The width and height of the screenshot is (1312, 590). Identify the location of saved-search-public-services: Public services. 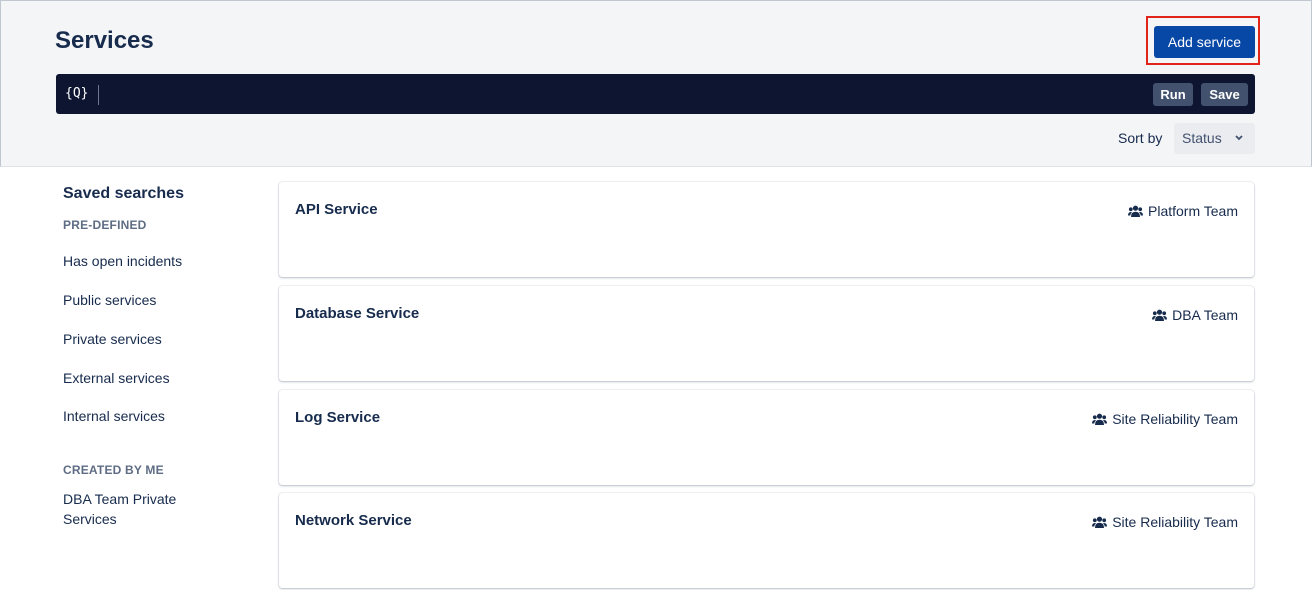
(109, 300).